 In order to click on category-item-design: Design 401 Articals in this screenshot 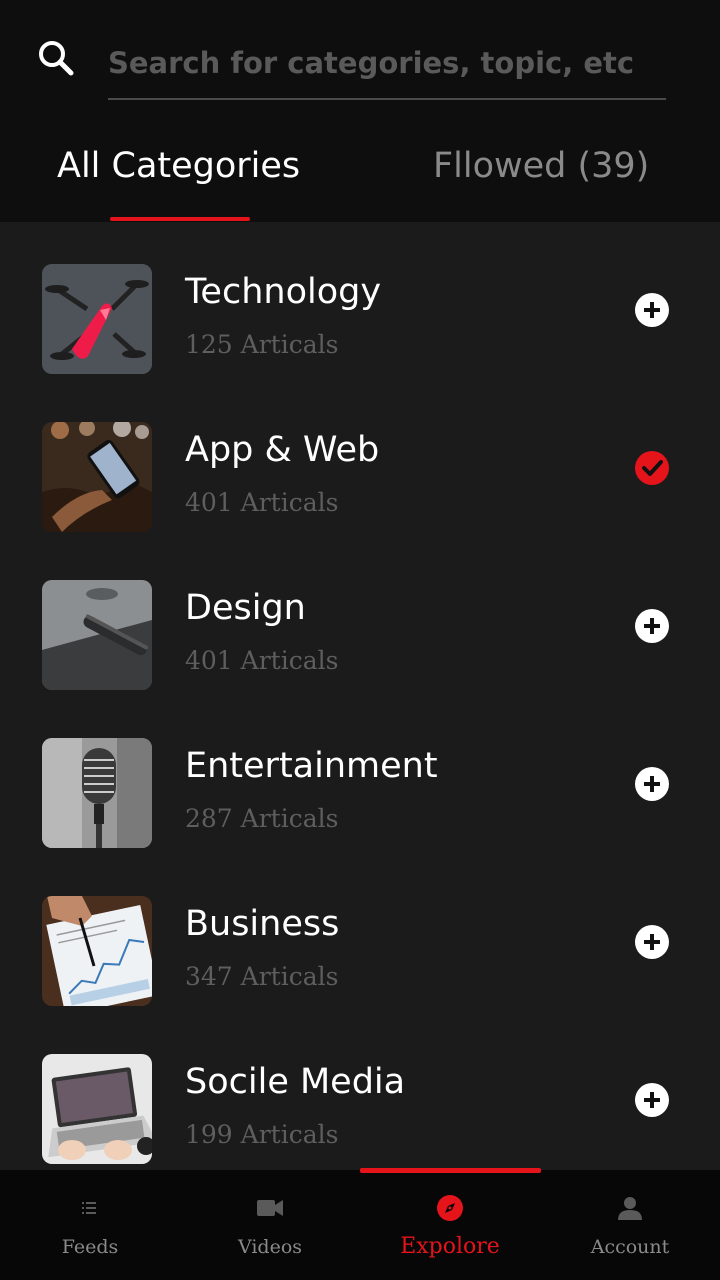, I will do `click(360, 659)`.